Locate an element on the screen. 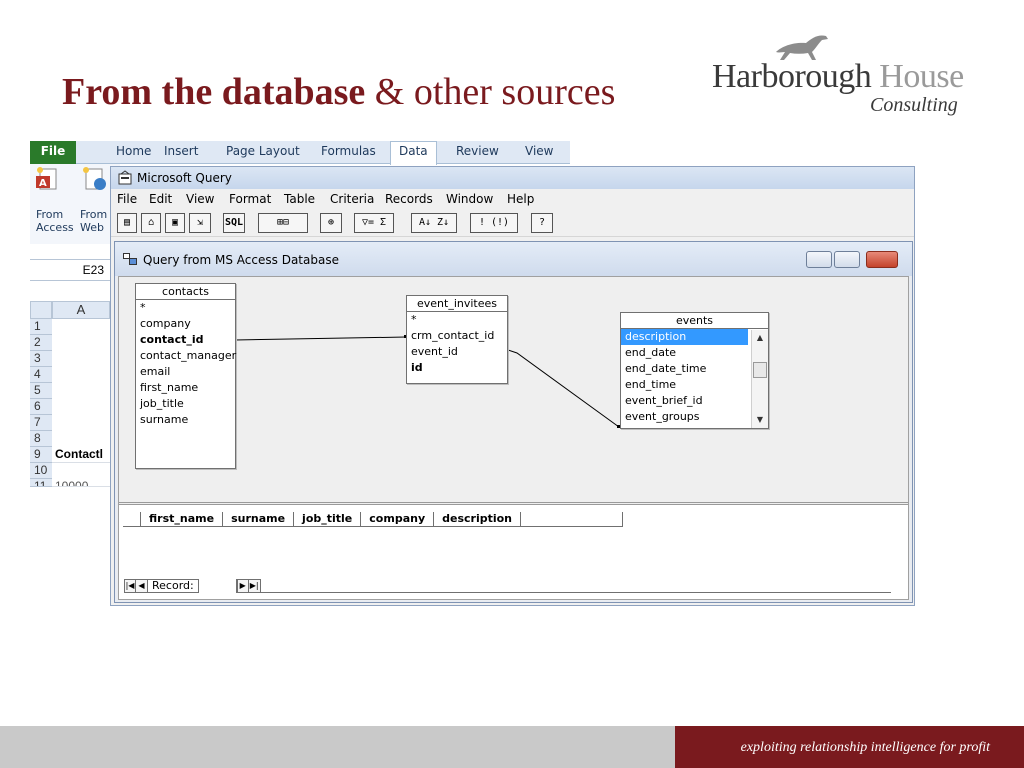 The image size is (1024, 768). slide-title-bold: From the database is located at coordinates (214, 92).